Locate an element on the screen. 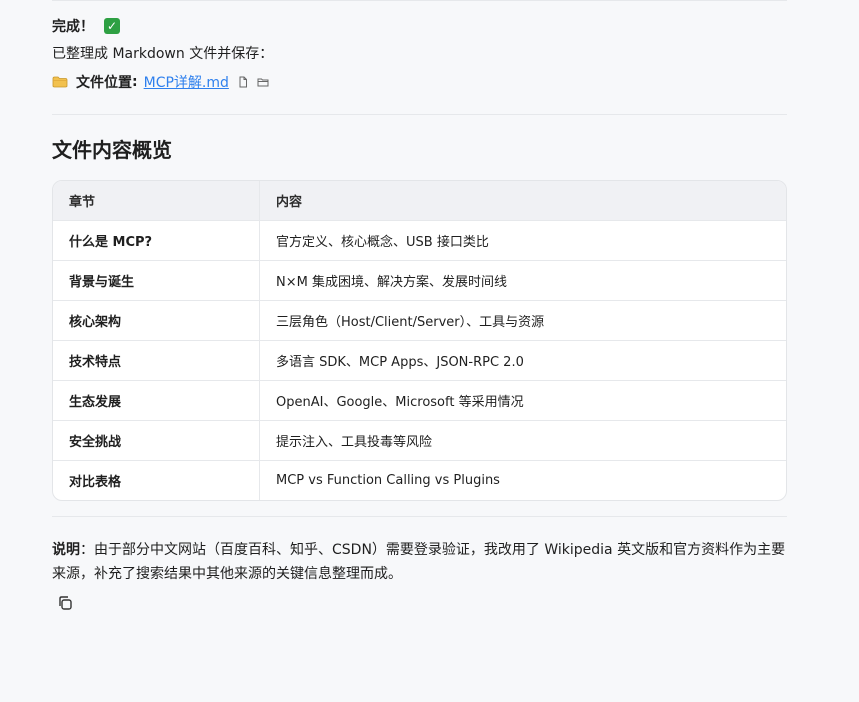  done-title: 完成！ is located at coordinates (73, 27).